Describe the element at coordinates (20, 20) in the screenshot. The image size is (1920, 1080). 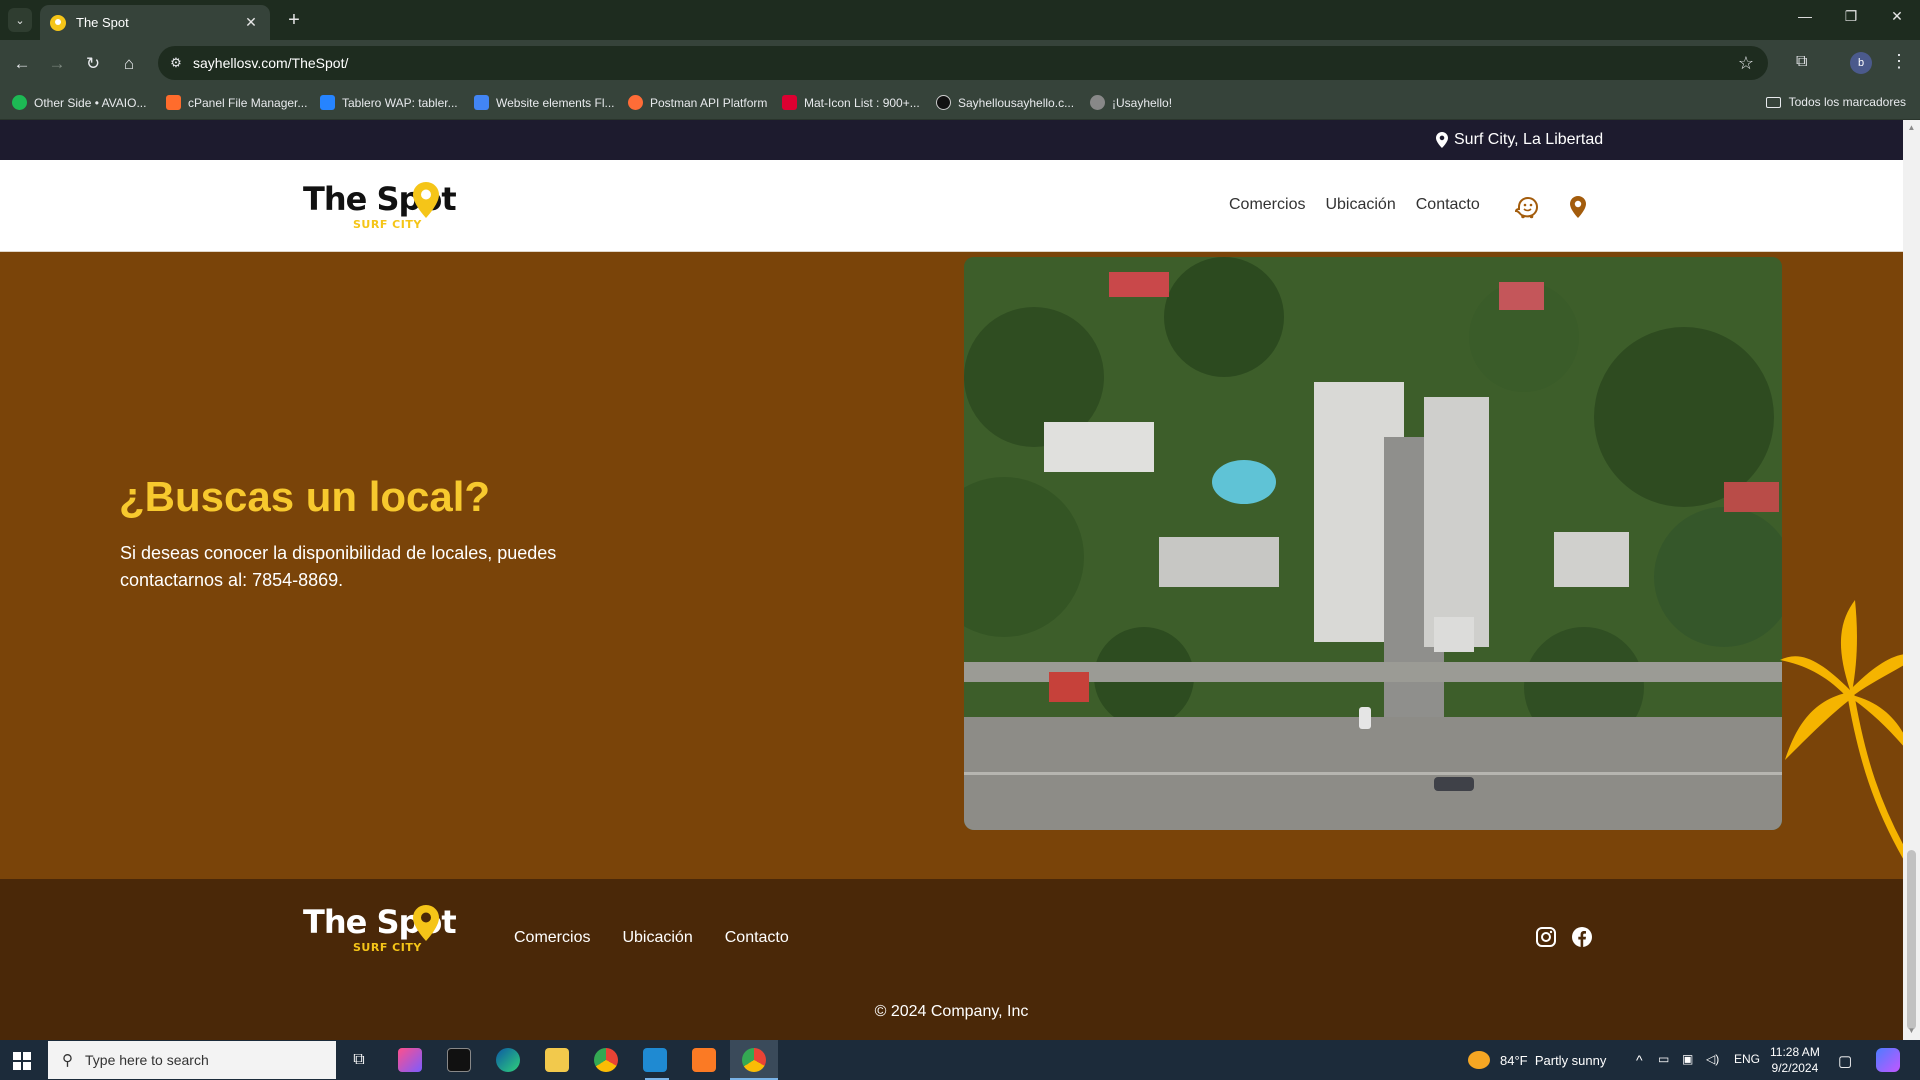
I see `tab-search-button: ⌄` at that location.